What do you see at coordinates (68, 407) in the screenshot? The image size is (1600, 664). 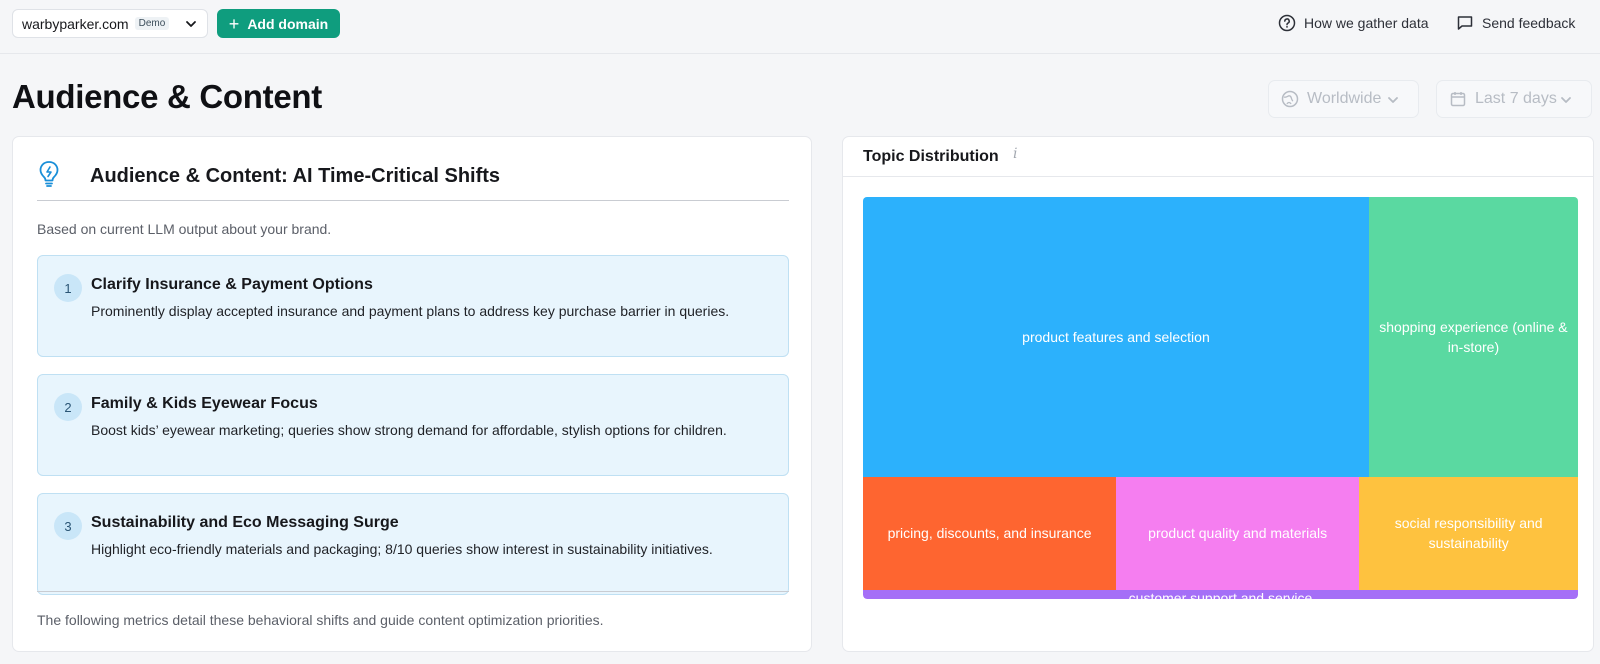 I see `shift-item-number: 2` at bounding box center [68, 407].